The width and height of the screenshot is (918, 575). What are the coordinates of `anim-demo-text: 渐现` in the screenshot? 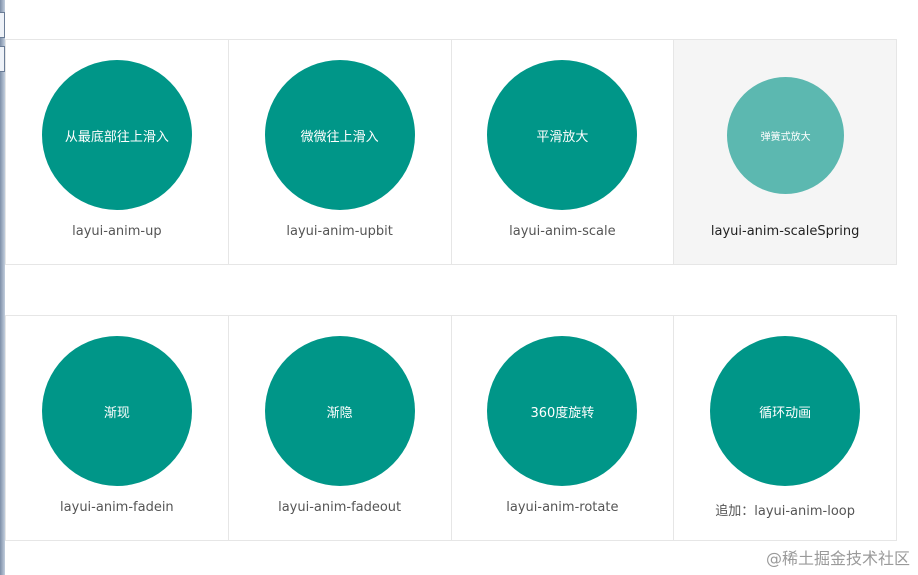 It's located at (116, 413).